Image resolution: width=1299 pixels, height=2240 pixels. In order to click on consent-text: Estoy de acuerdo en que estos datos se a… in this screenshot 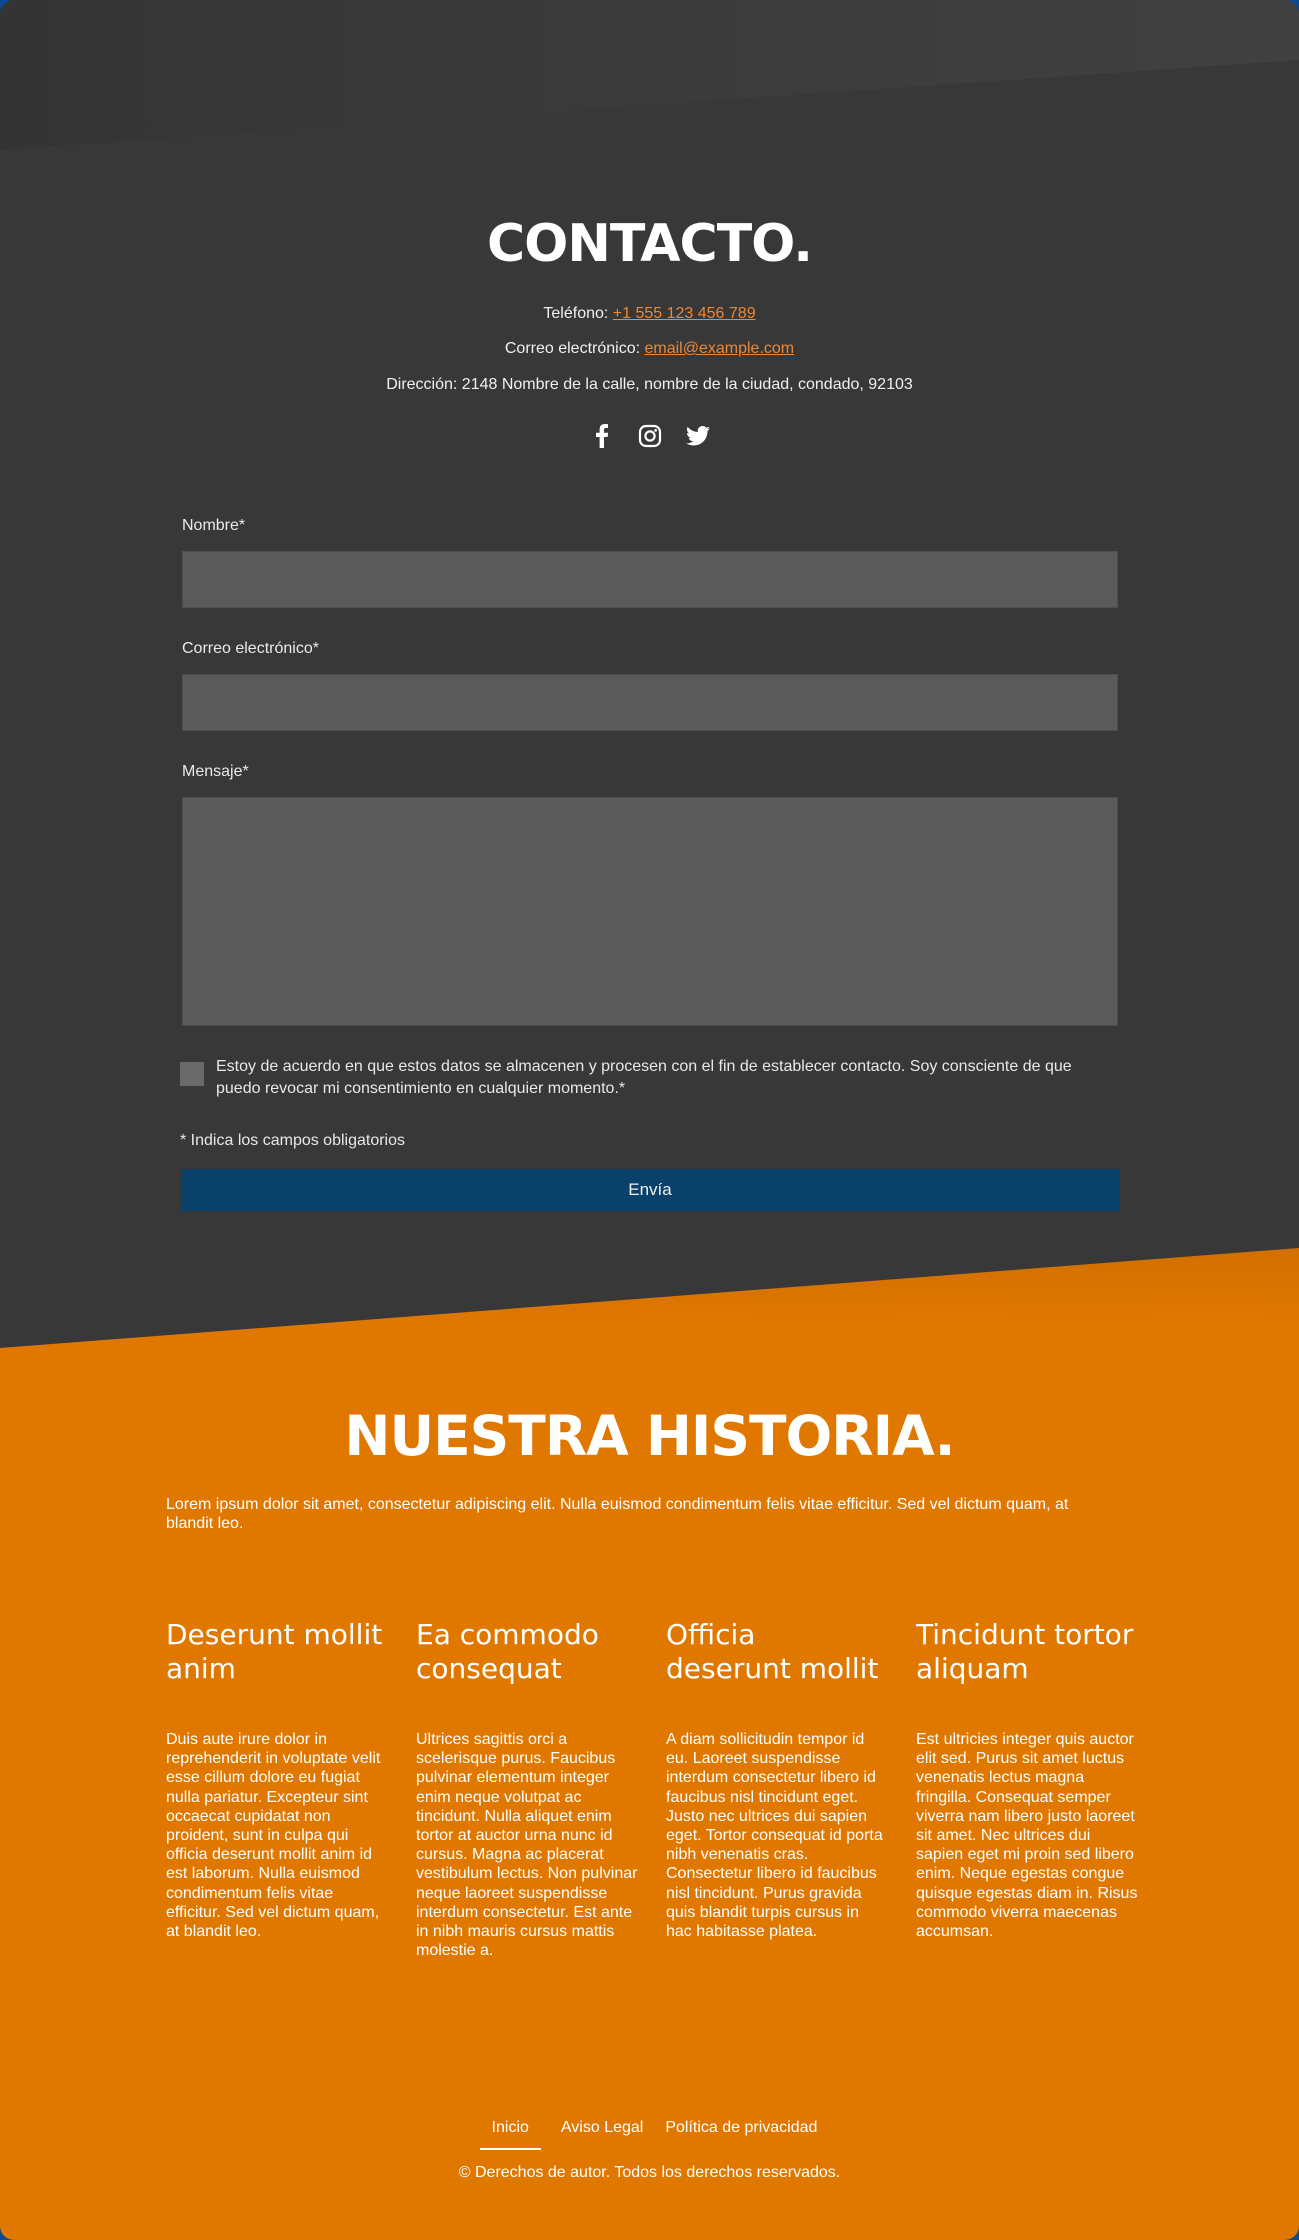, I will do `click(644, 1077)`.